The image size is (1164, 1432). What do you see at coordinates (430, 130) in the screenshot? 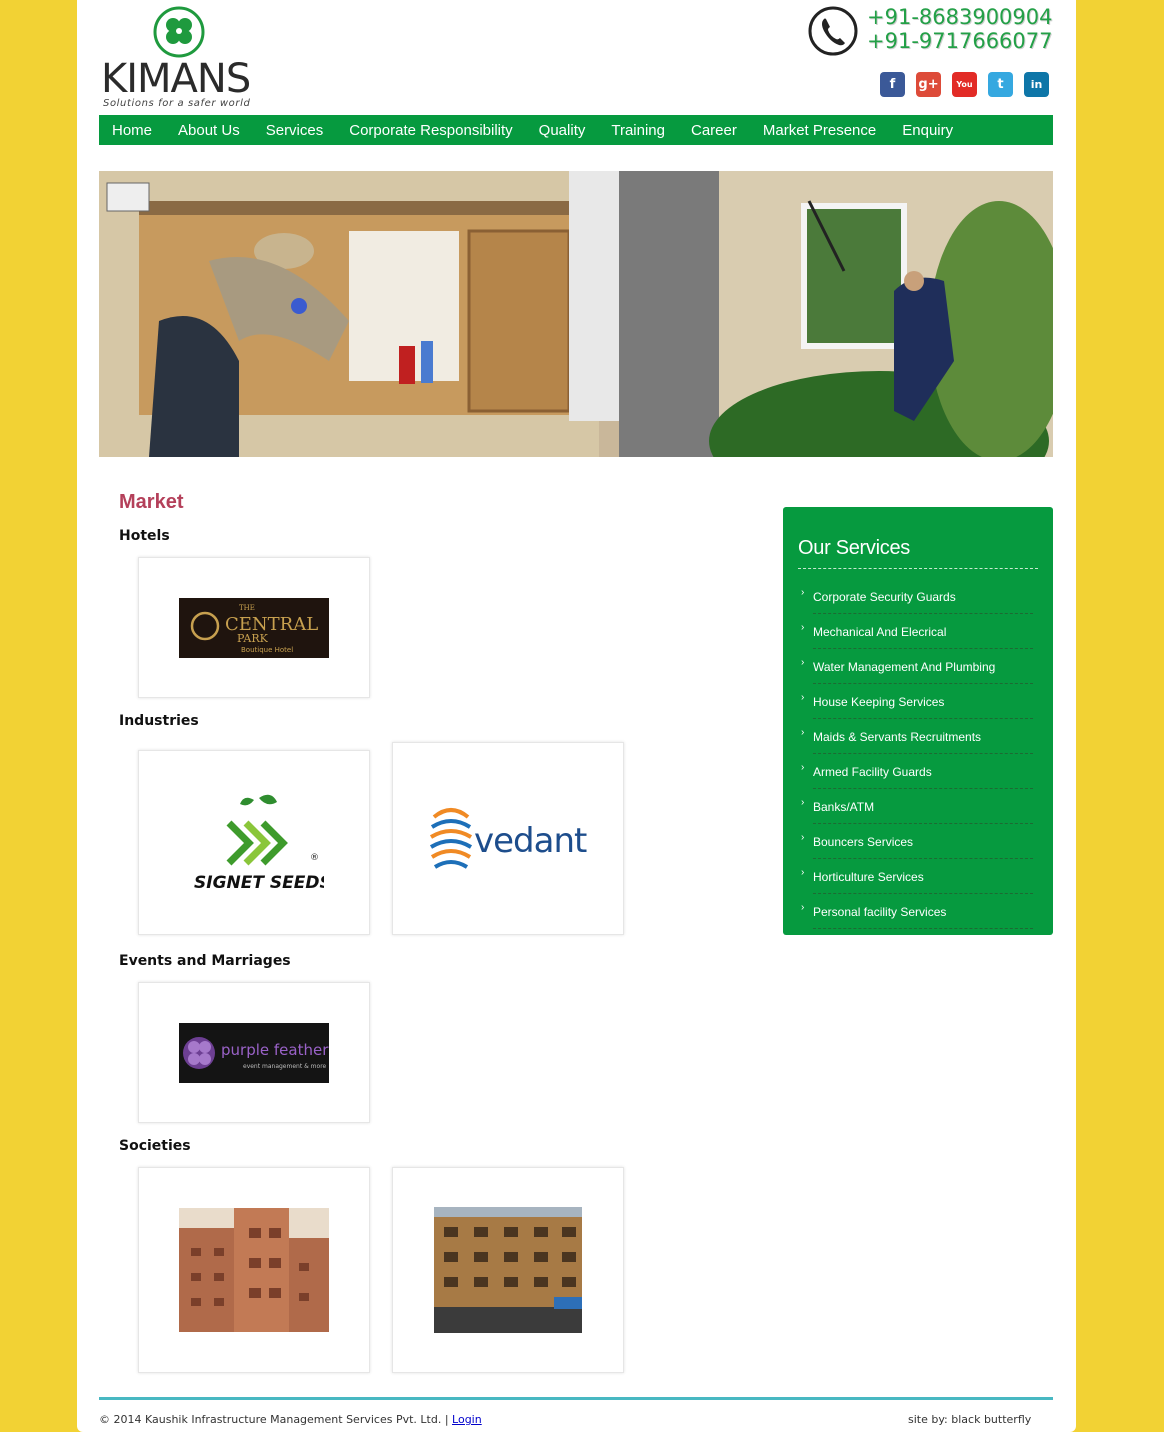
I see `nav-corporate-responsibility: Corporate Responsibility` at bounding box center [430, 130].